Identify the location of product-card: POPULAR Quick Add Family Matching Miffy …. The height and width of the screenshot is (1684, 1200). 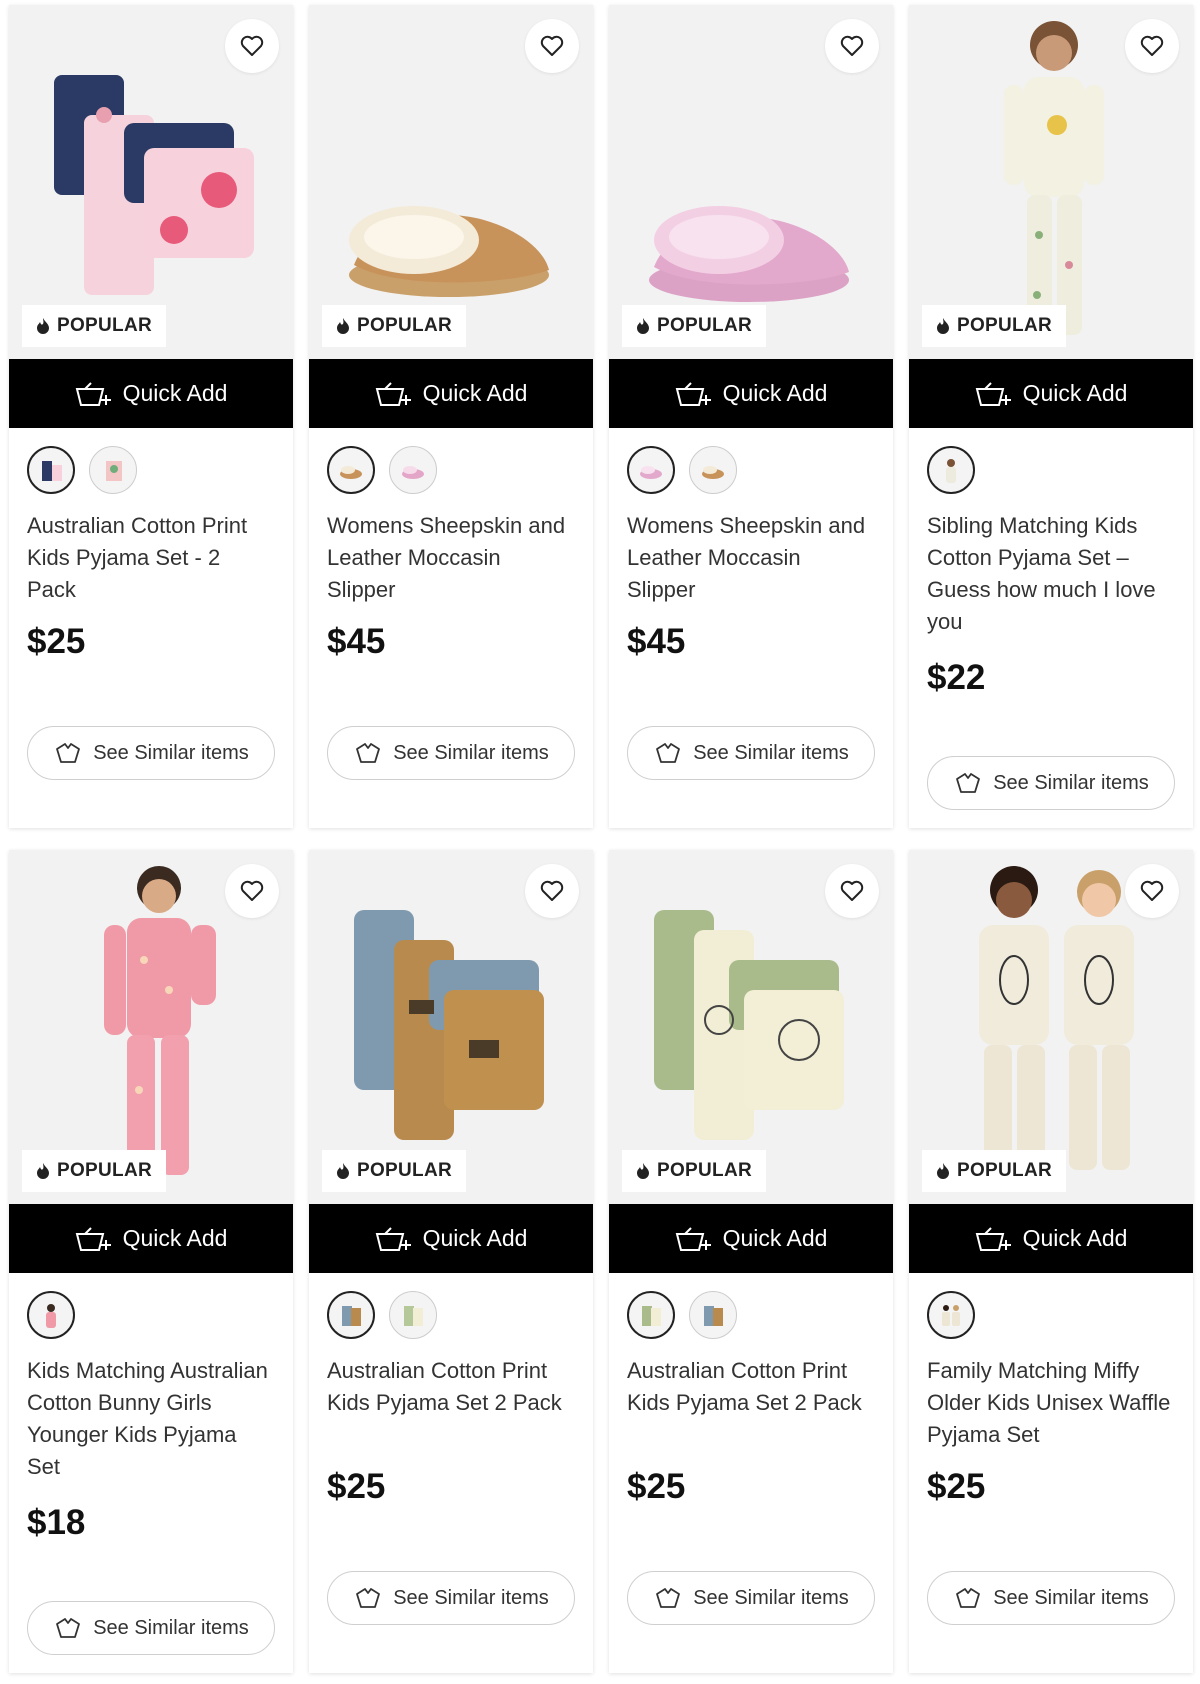
(1051, 1261).